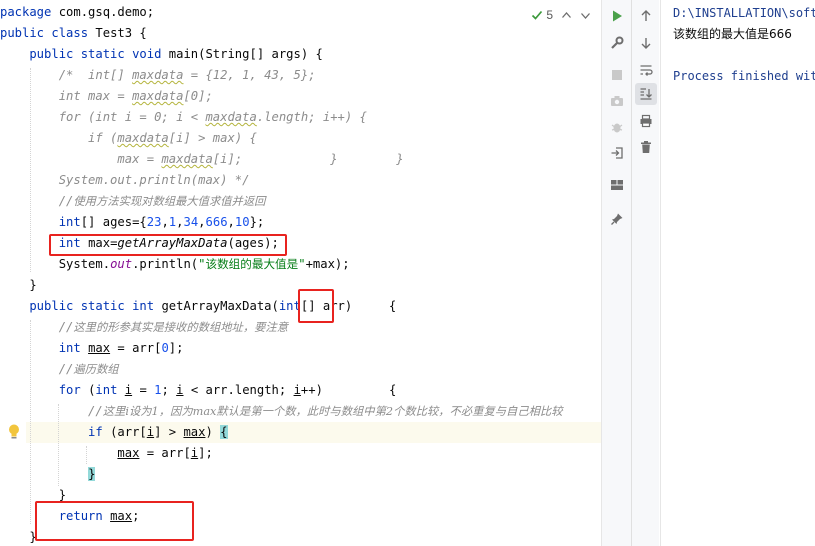  Describe the element at coordinates (106, 453) in the screenshot. I see `code-line: max = arr[i];` at that location.